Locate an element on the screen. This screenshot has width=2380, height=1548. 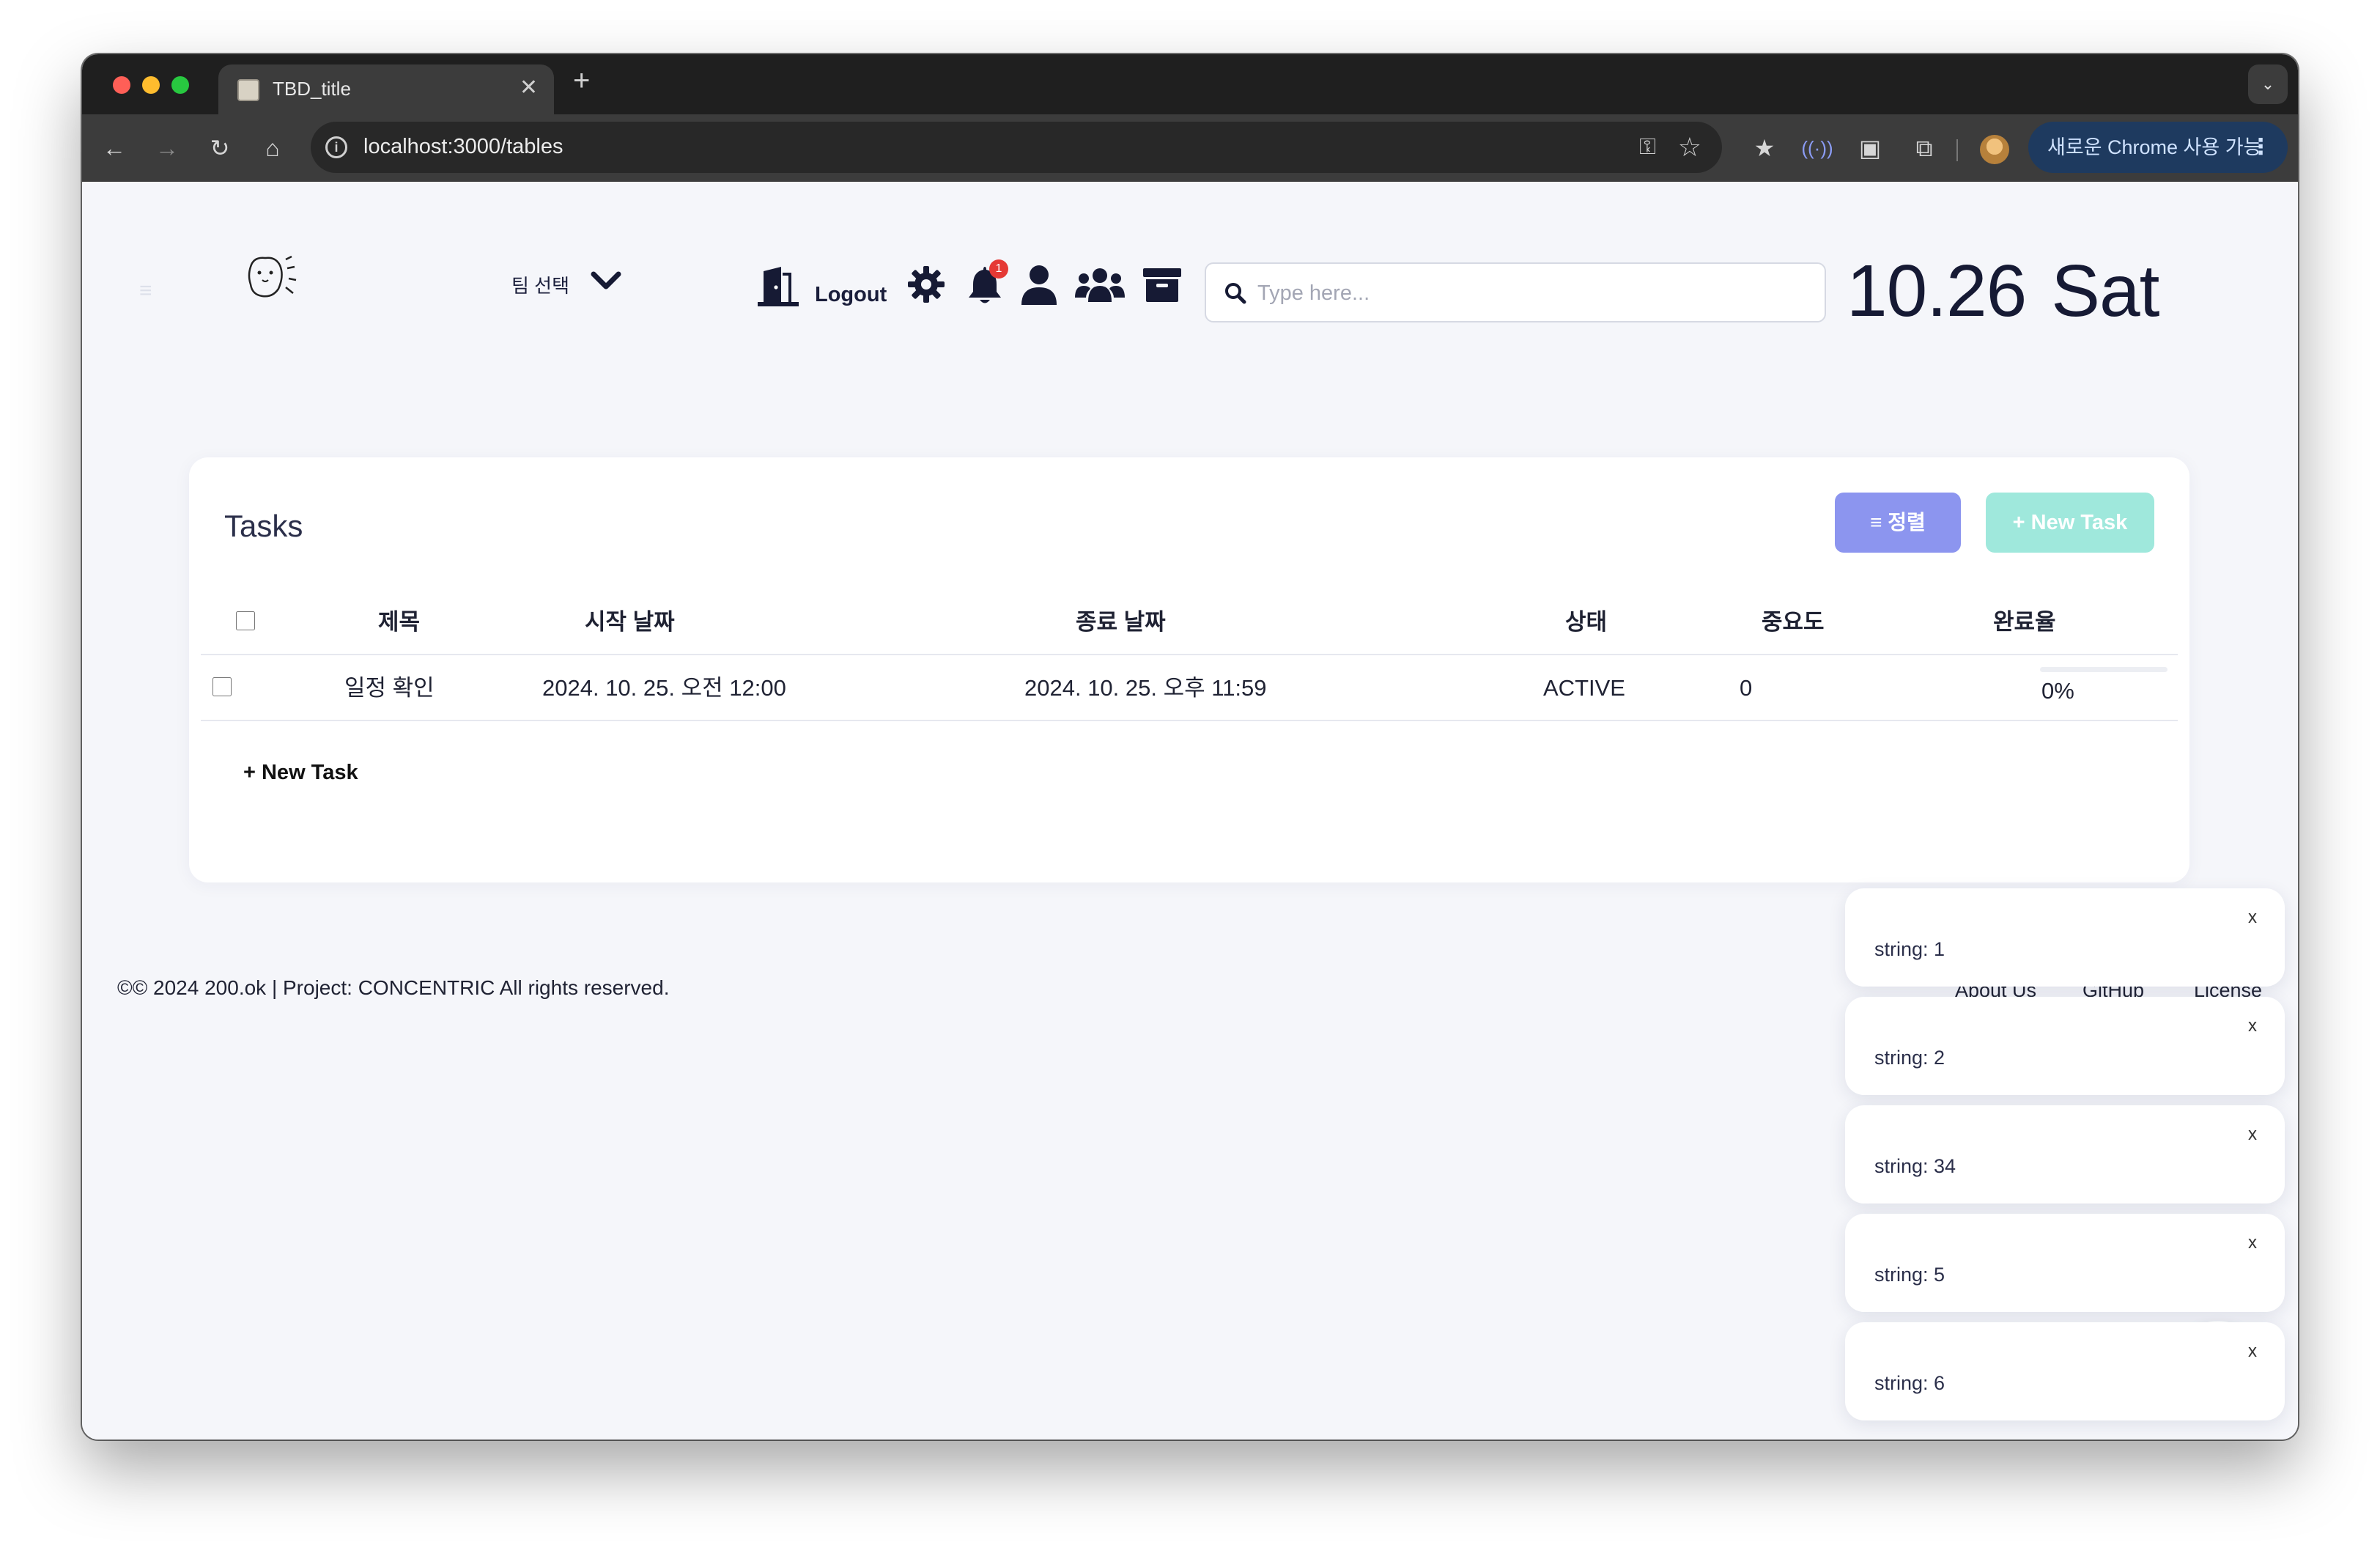
app-logo is located at coordinates (272, 276).